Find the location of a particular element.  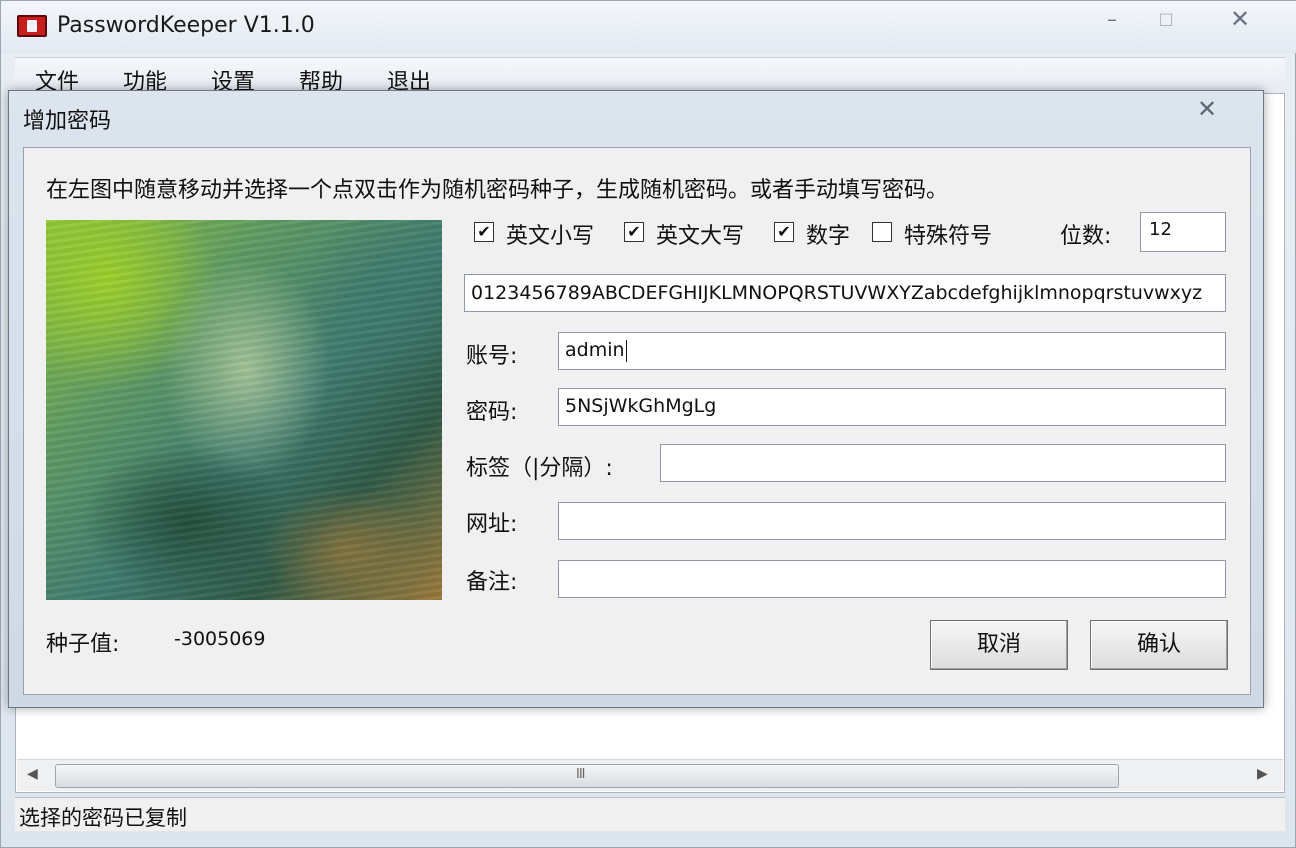

dialog-title: 增加密码 is located at coordinates (67, 121).